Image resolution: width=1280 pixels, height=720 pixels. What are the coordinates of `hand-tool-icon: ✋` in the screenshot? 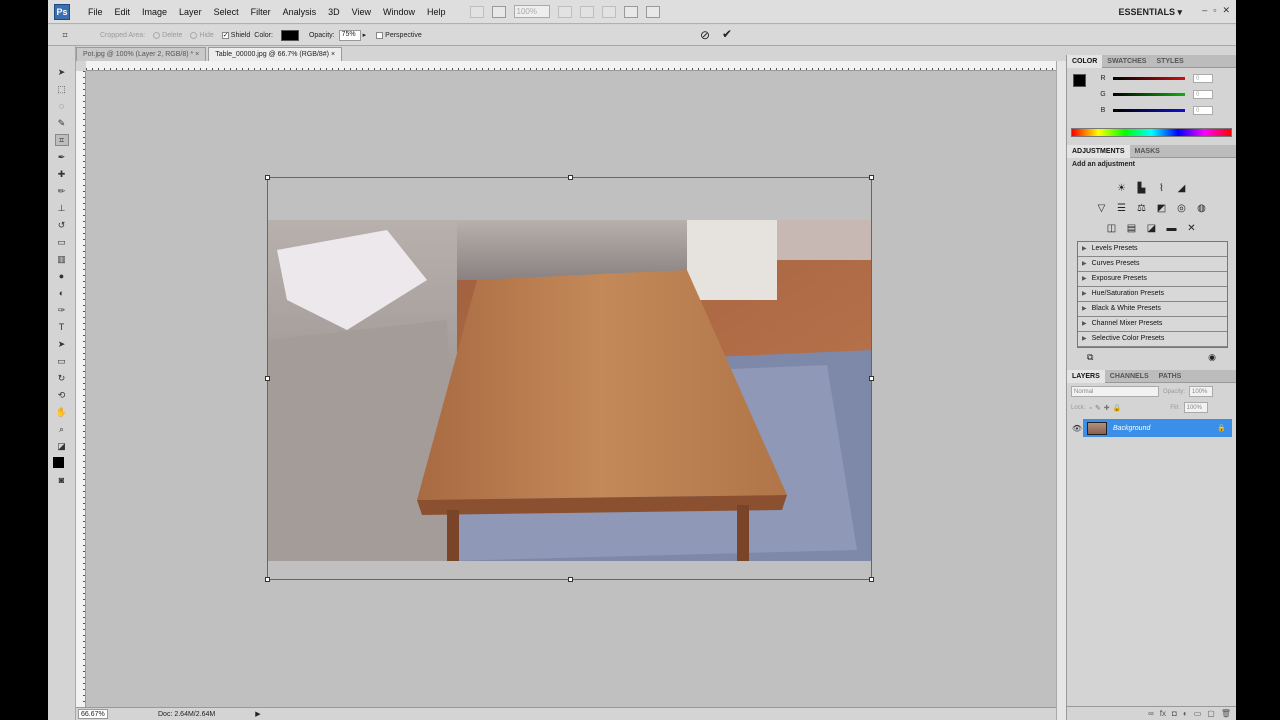 It's located at (62, 412).